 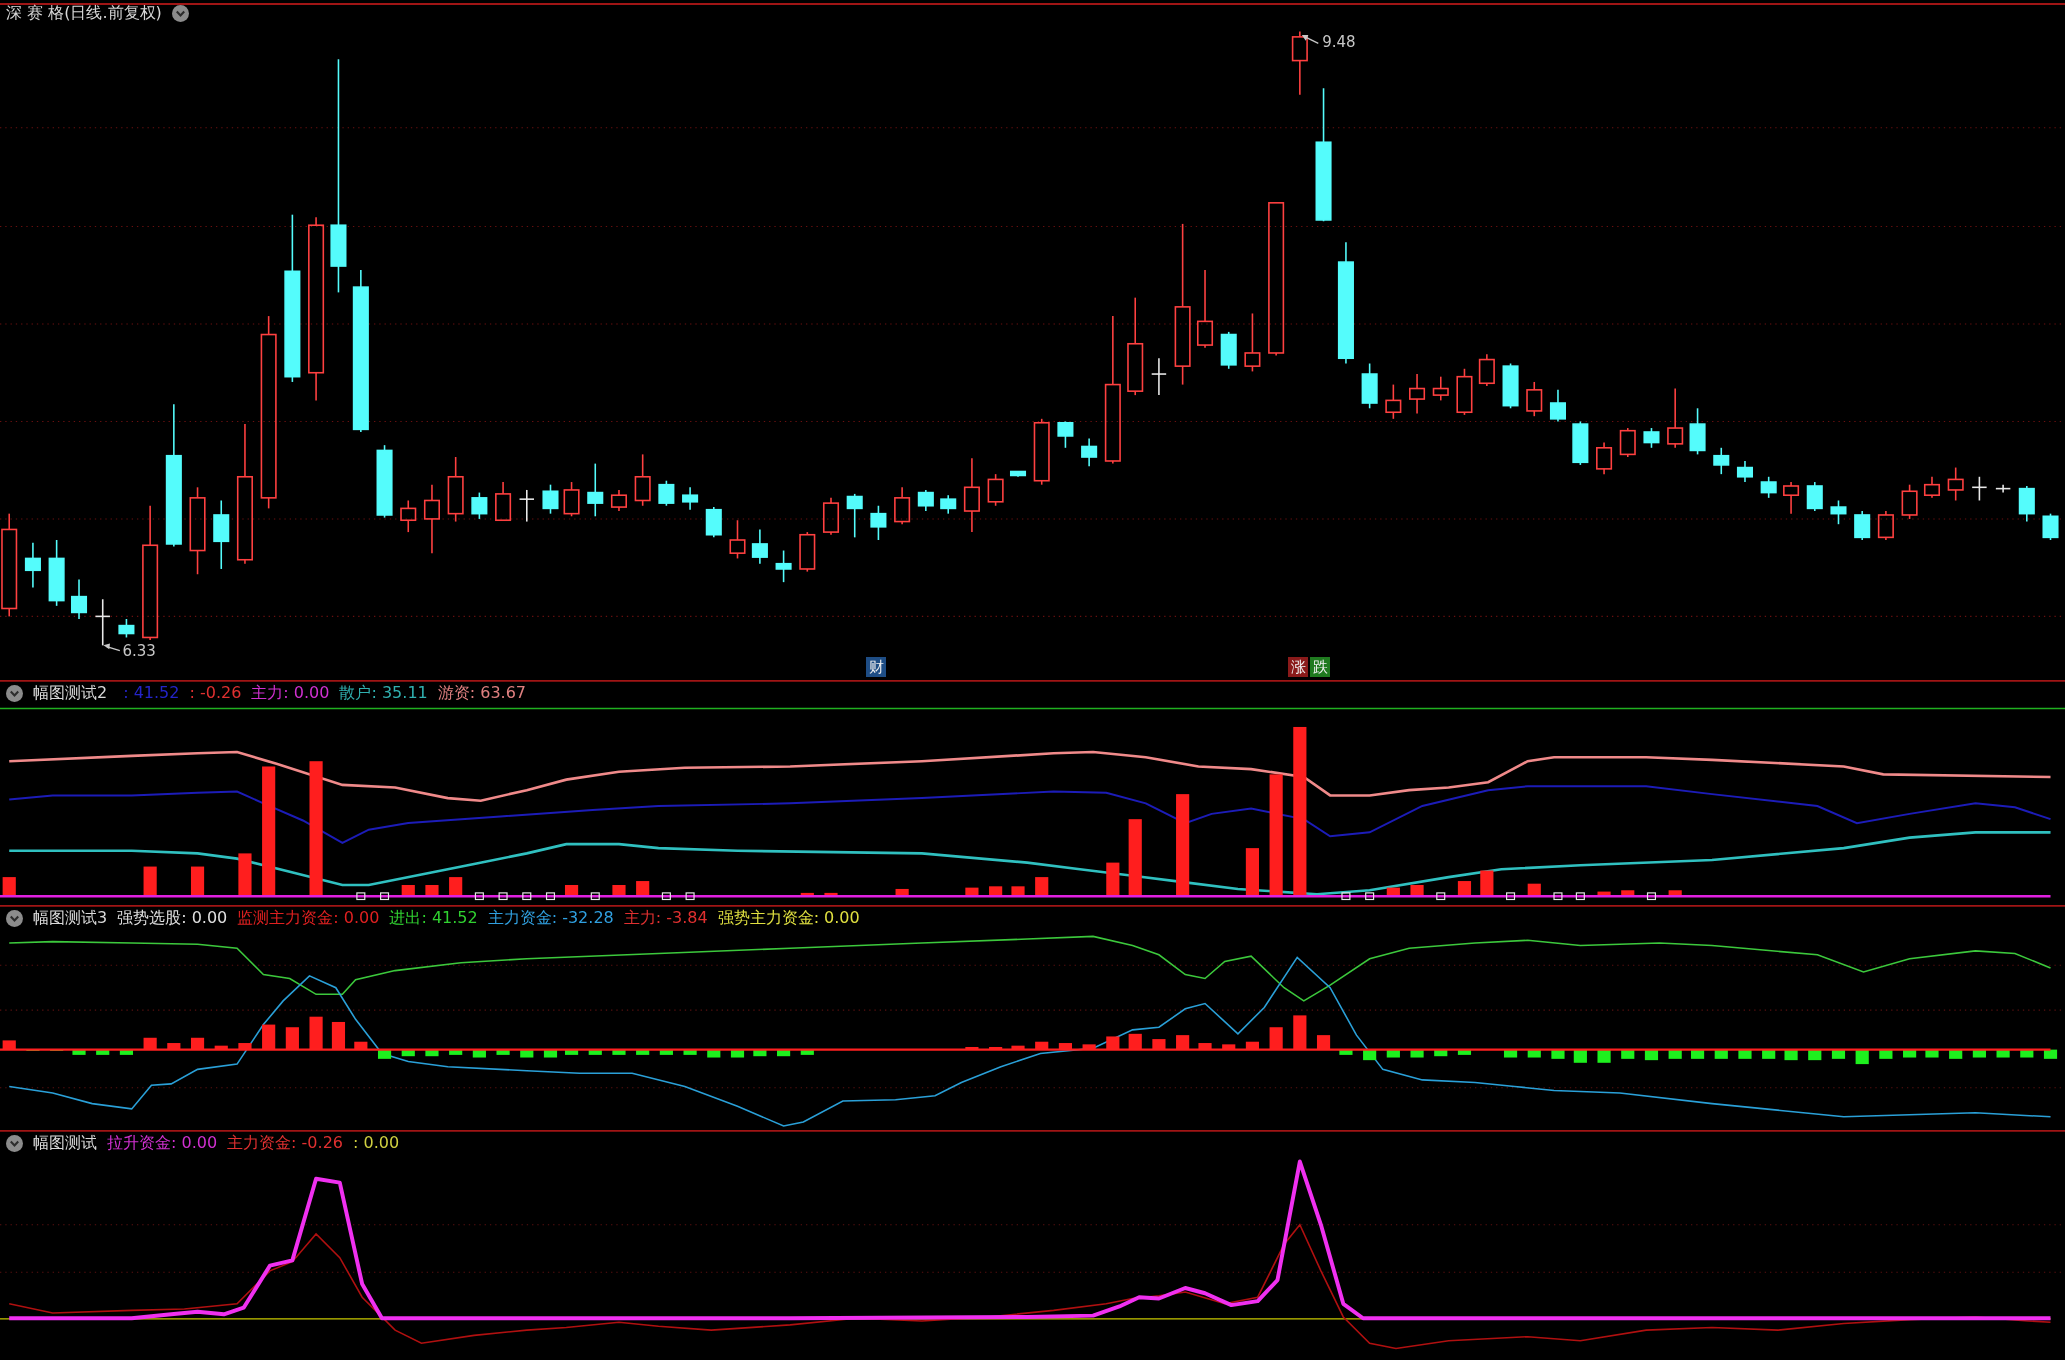 What do you see at coordinates (151, 693) in the screenshot?
I see `legend-value: : 41.52` at bounding box center [151, 693].